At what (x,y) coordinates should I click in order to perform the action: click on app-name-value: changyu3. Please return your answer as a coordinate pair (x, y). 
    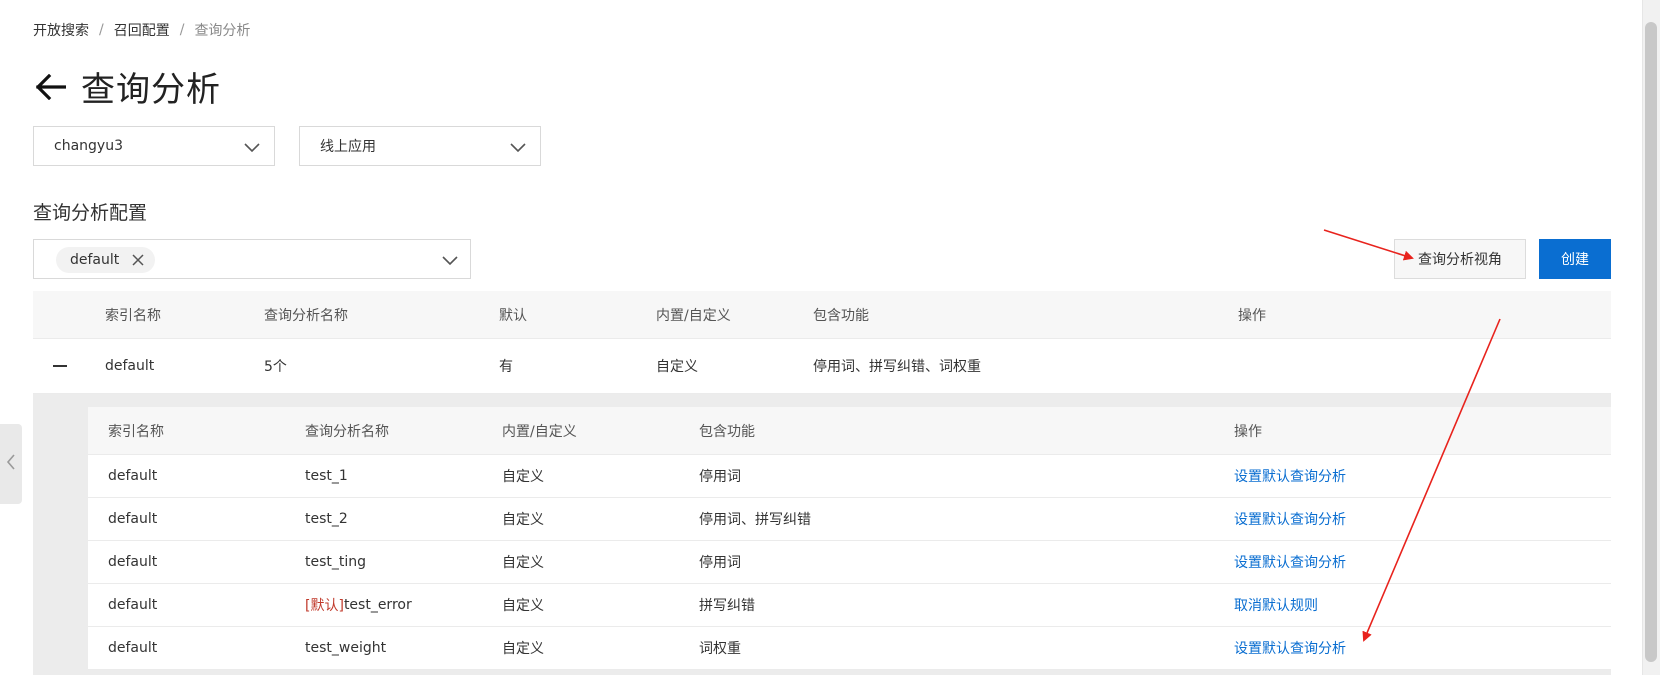
    Looking at the image, I should click on (88, 146).